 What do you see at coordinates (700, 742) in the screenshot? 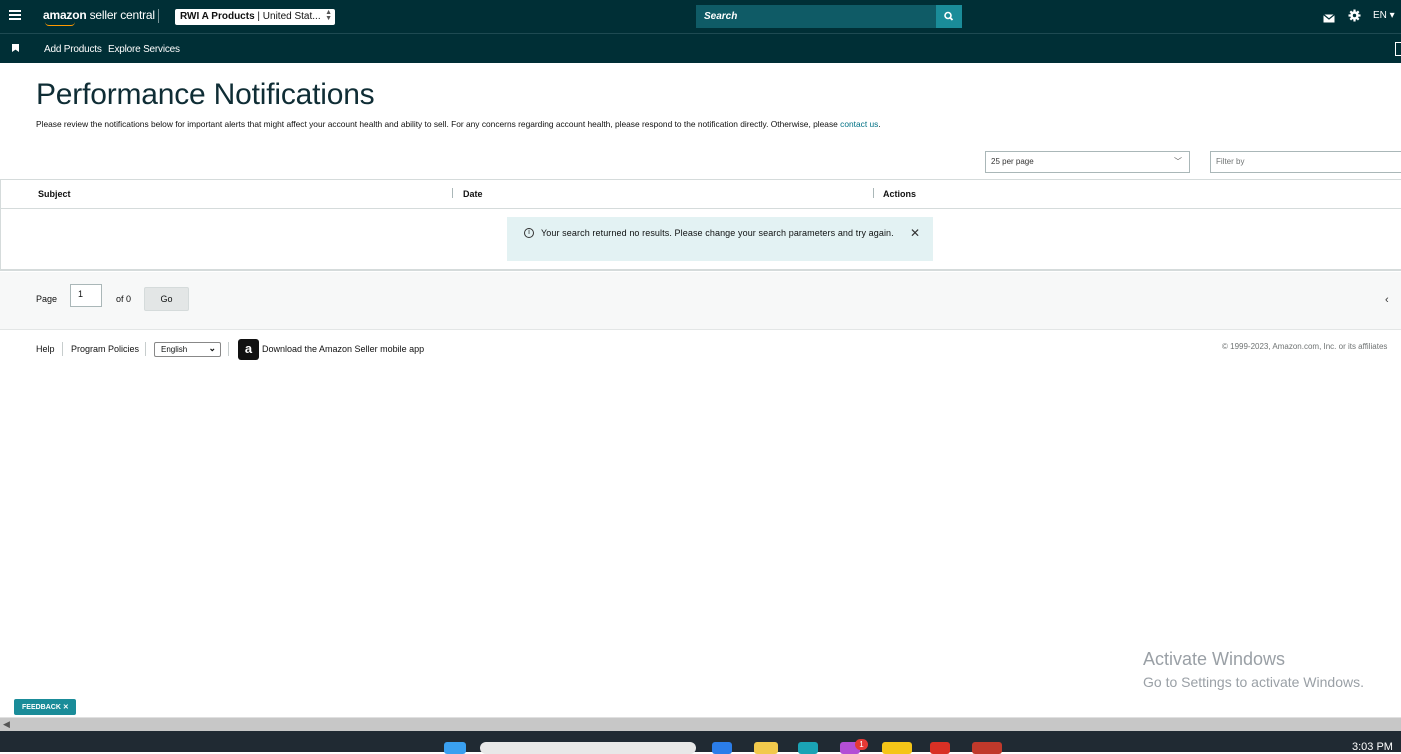
I see `windows-taskbar: 1 3:03 PM` at bounding box center [700, 742].